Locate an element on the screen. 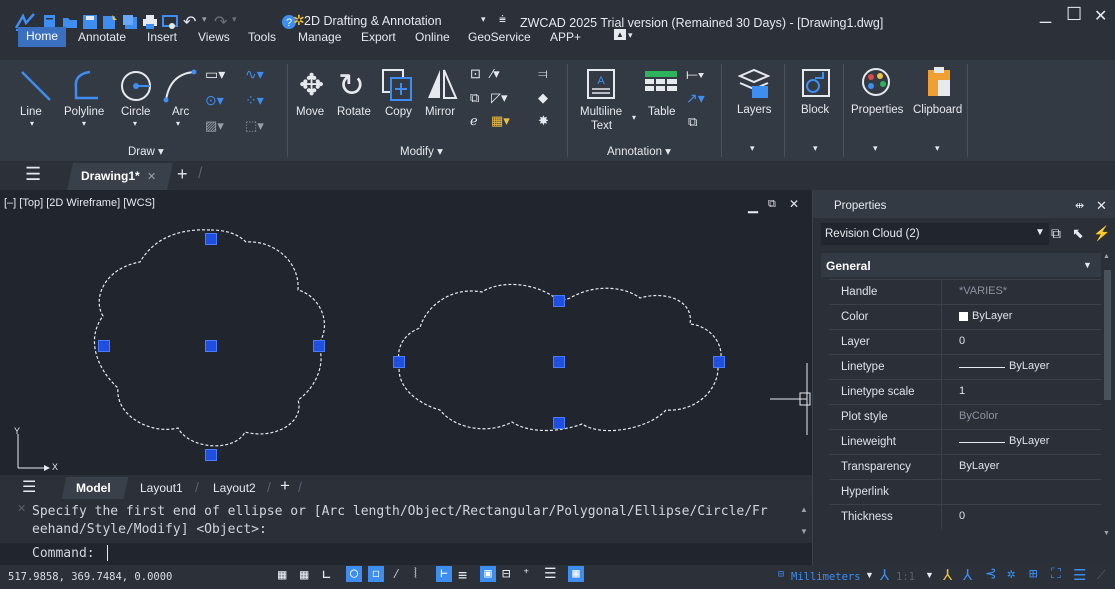 Image resolution: width=1115 pixels, height=589 pixels. units-dropdown-icon: ▼ is located at coordinates (869, 575).